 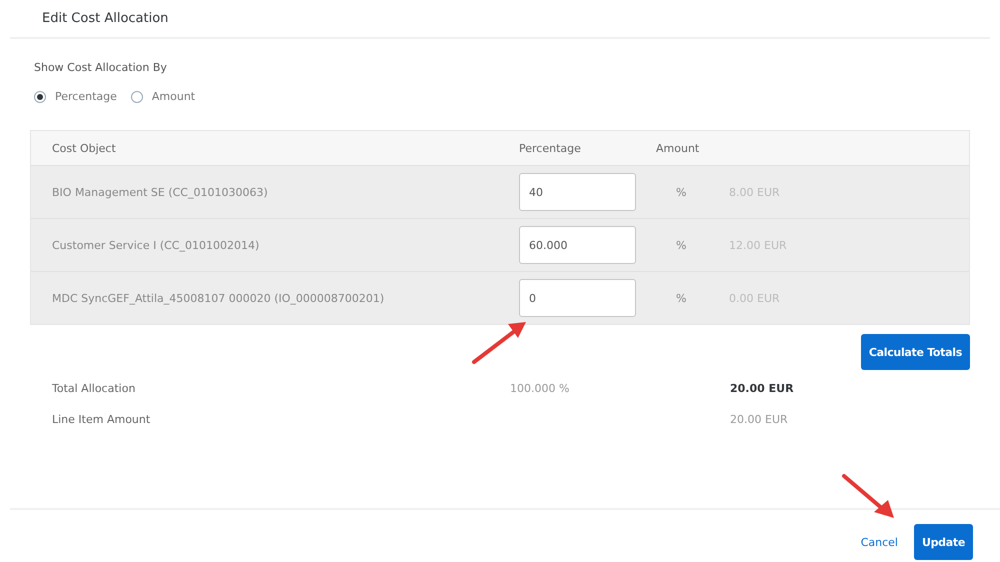 What do you see at coordinates (105, 18) in the screenshot?
I see `dialog-title: Edit Cost Allocation` at bounding box center [105, 18].